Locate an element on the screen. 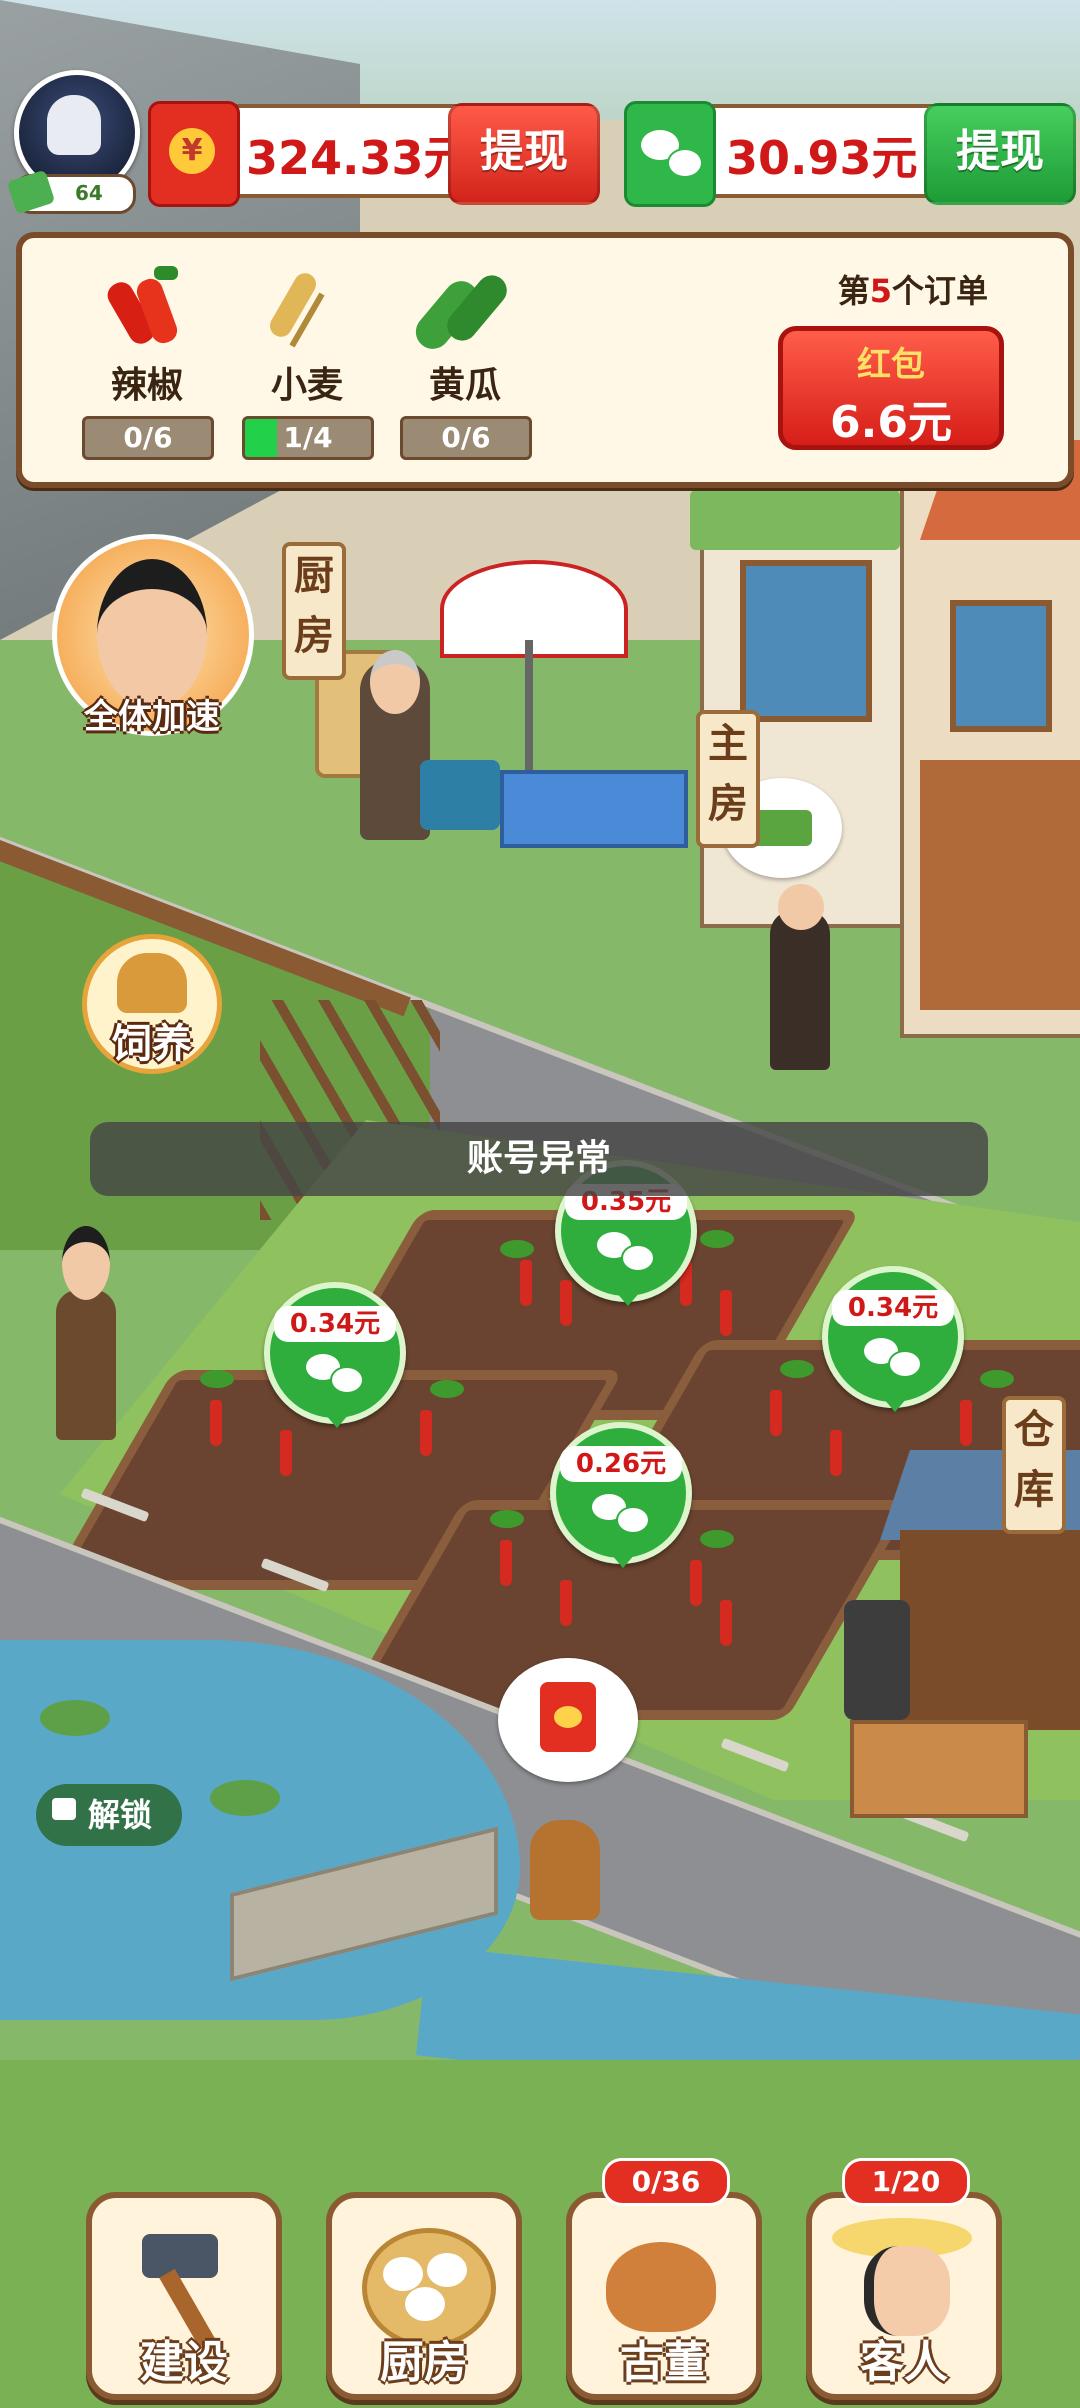 The image size is (1080, 2408). grandma-head is located at coordinates (395, 682).